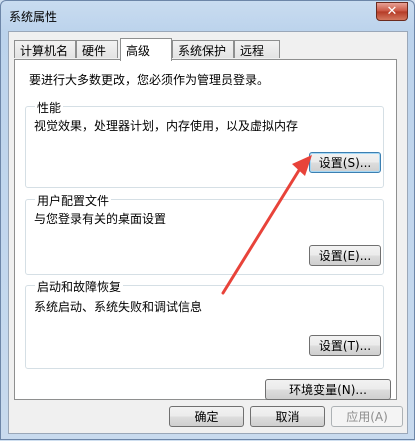  I want to click on ok-button: 确定, so click(206, 416).